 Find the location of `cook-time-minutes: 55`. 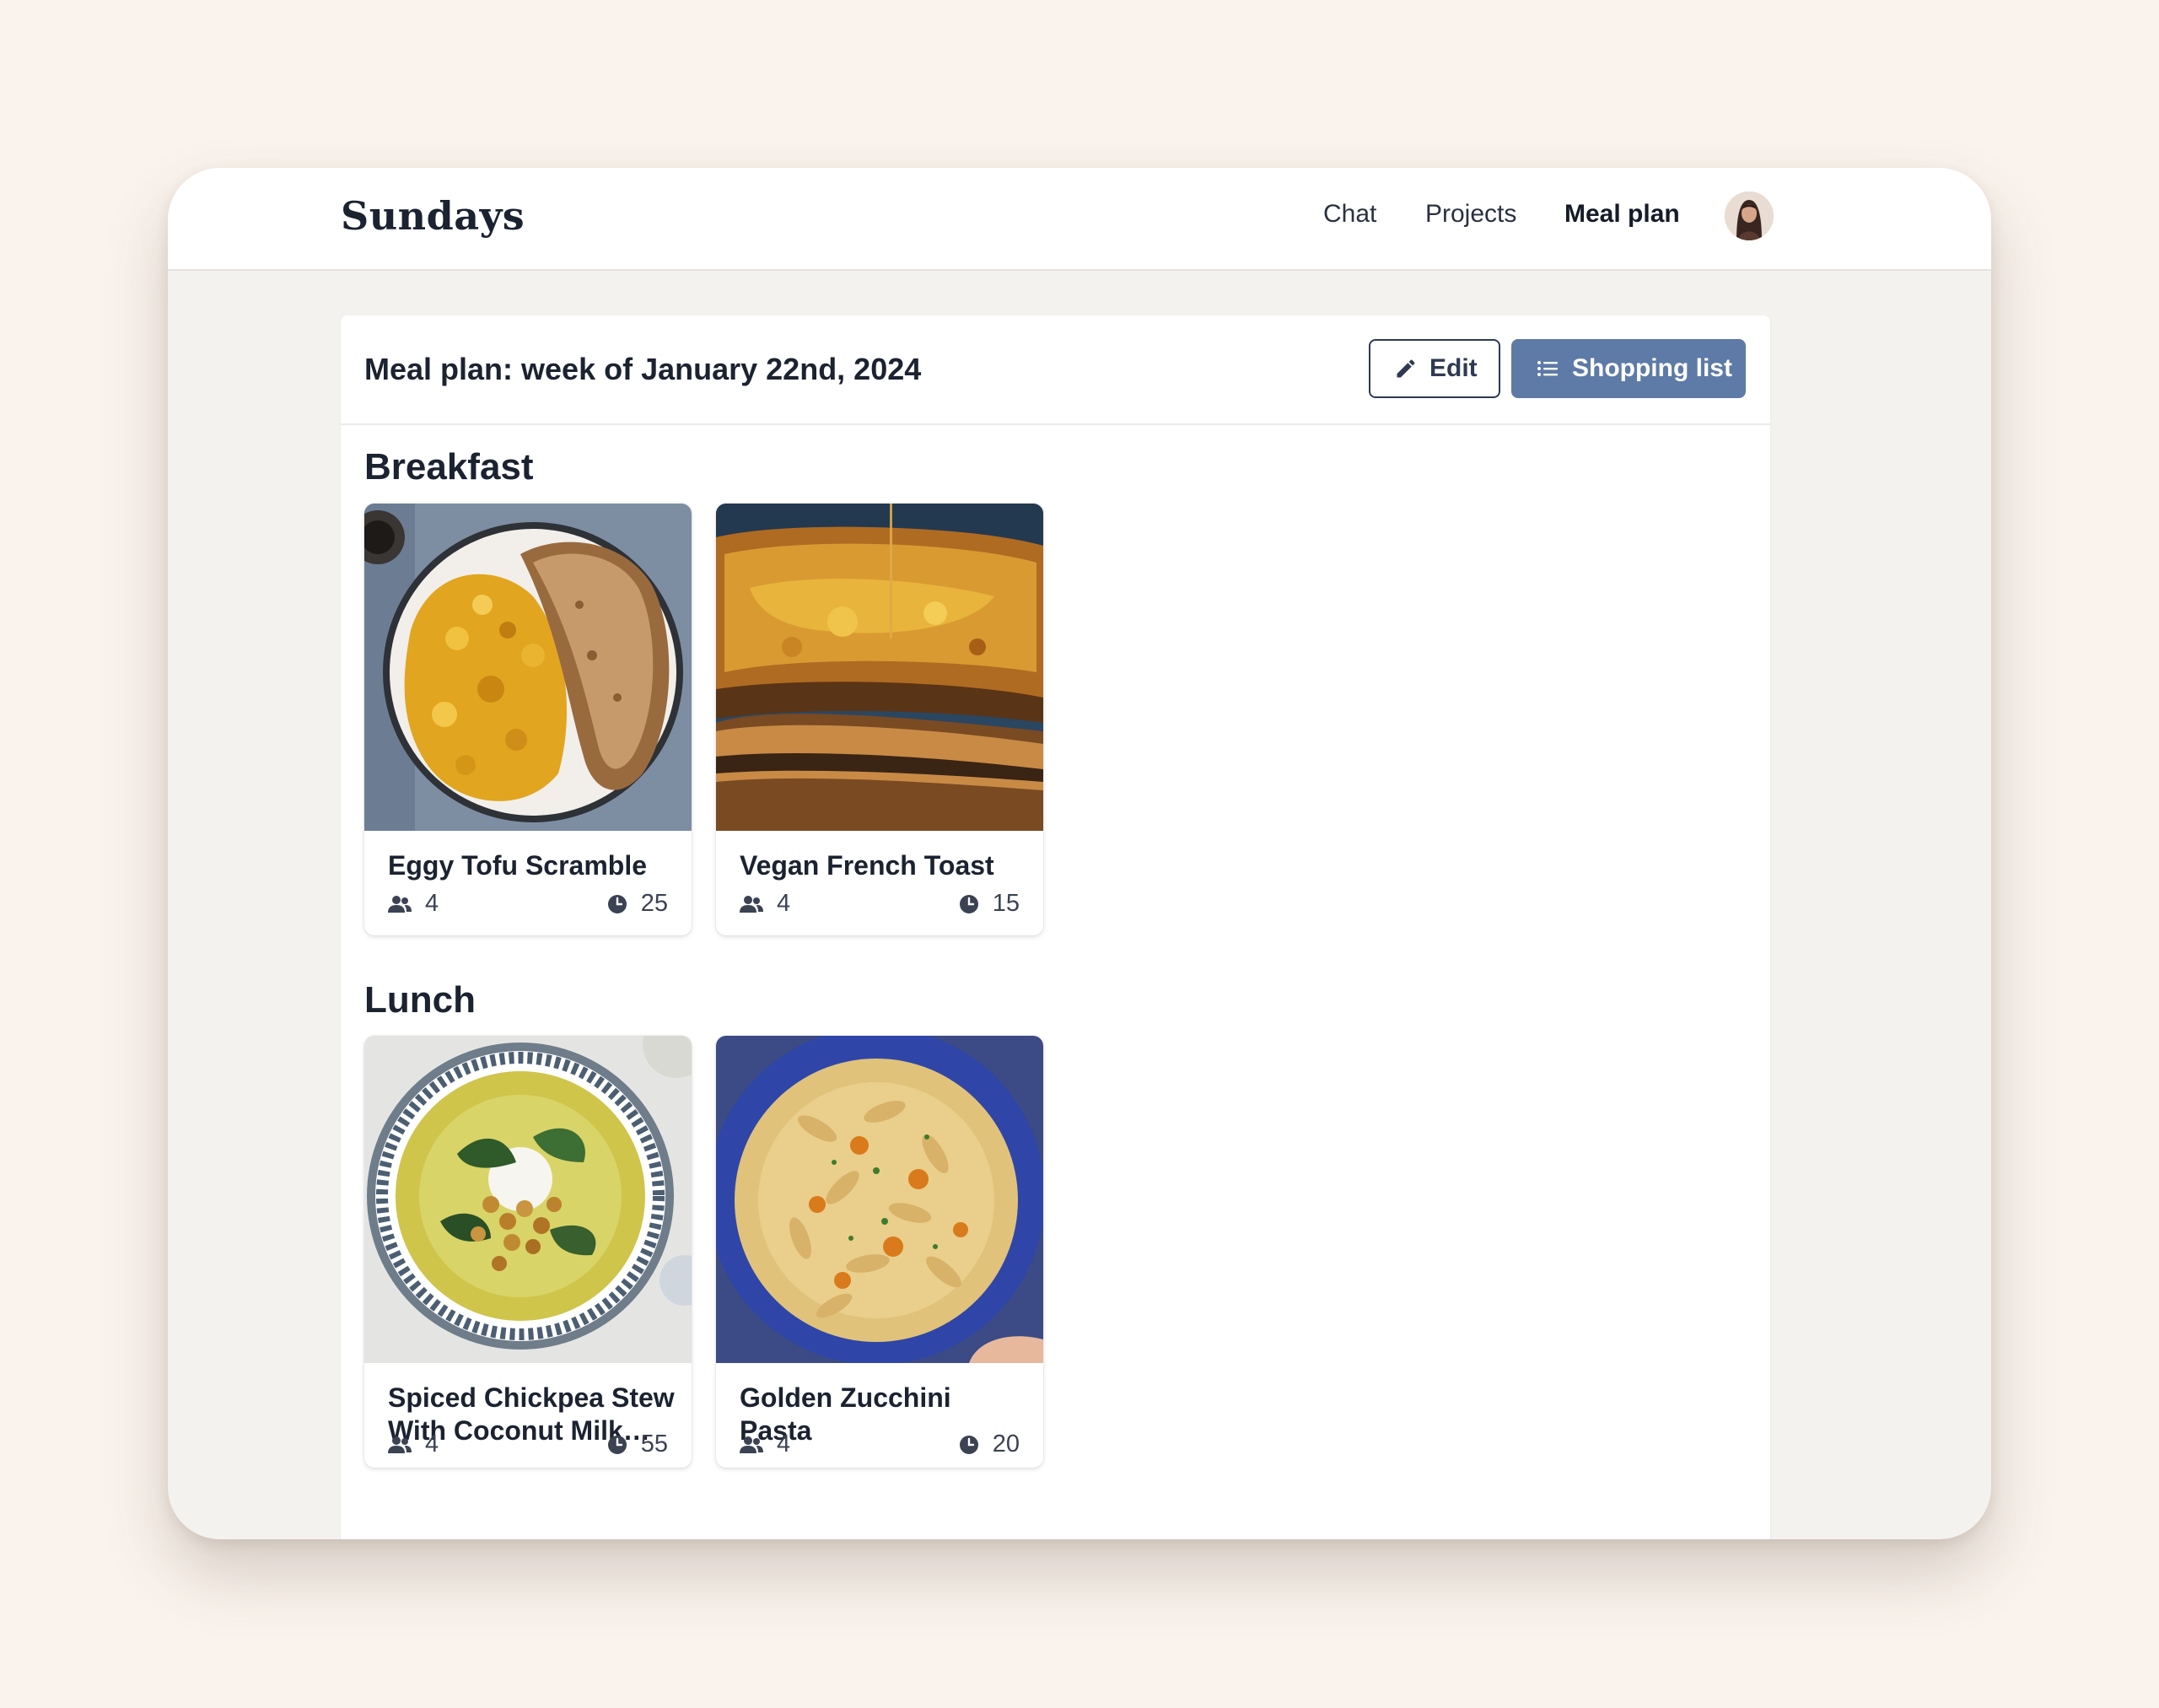

cook-time-minutes: 55 is located at coordinates (654, 1444).